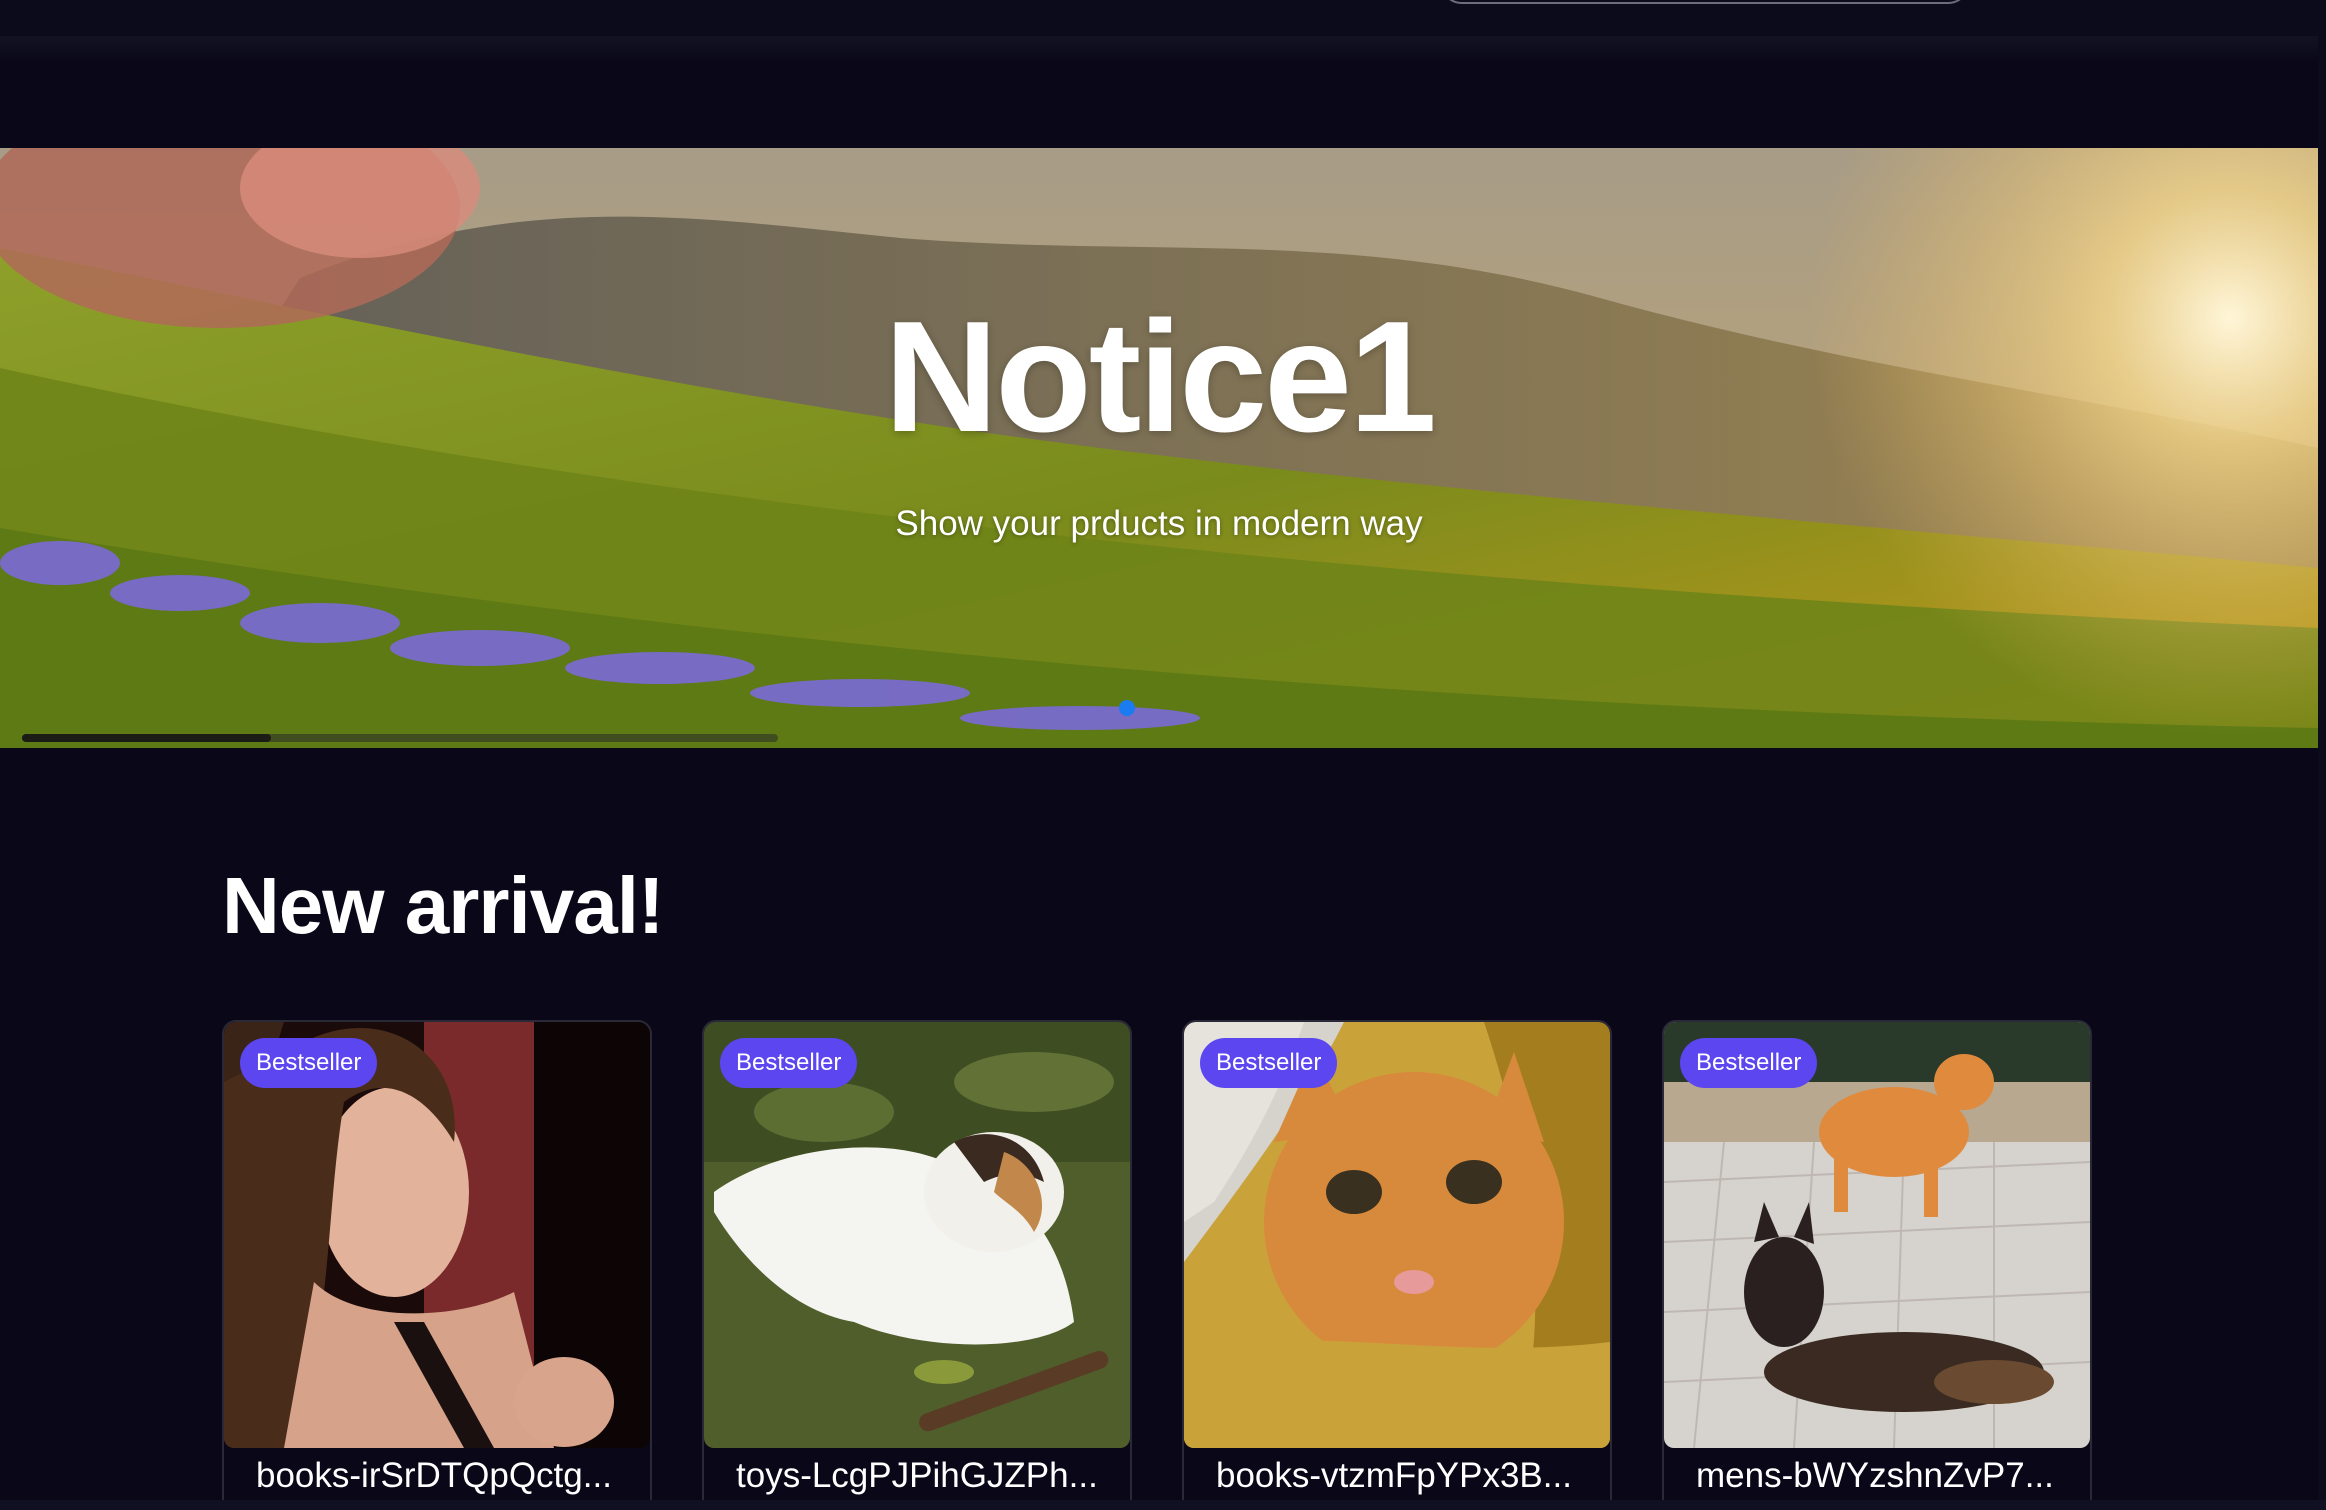 This screenshot has height=1510, width=2326. Describe the element at coordinates (1160, 377) in the screenshot. I see `hero-title: Notice1` at that location.